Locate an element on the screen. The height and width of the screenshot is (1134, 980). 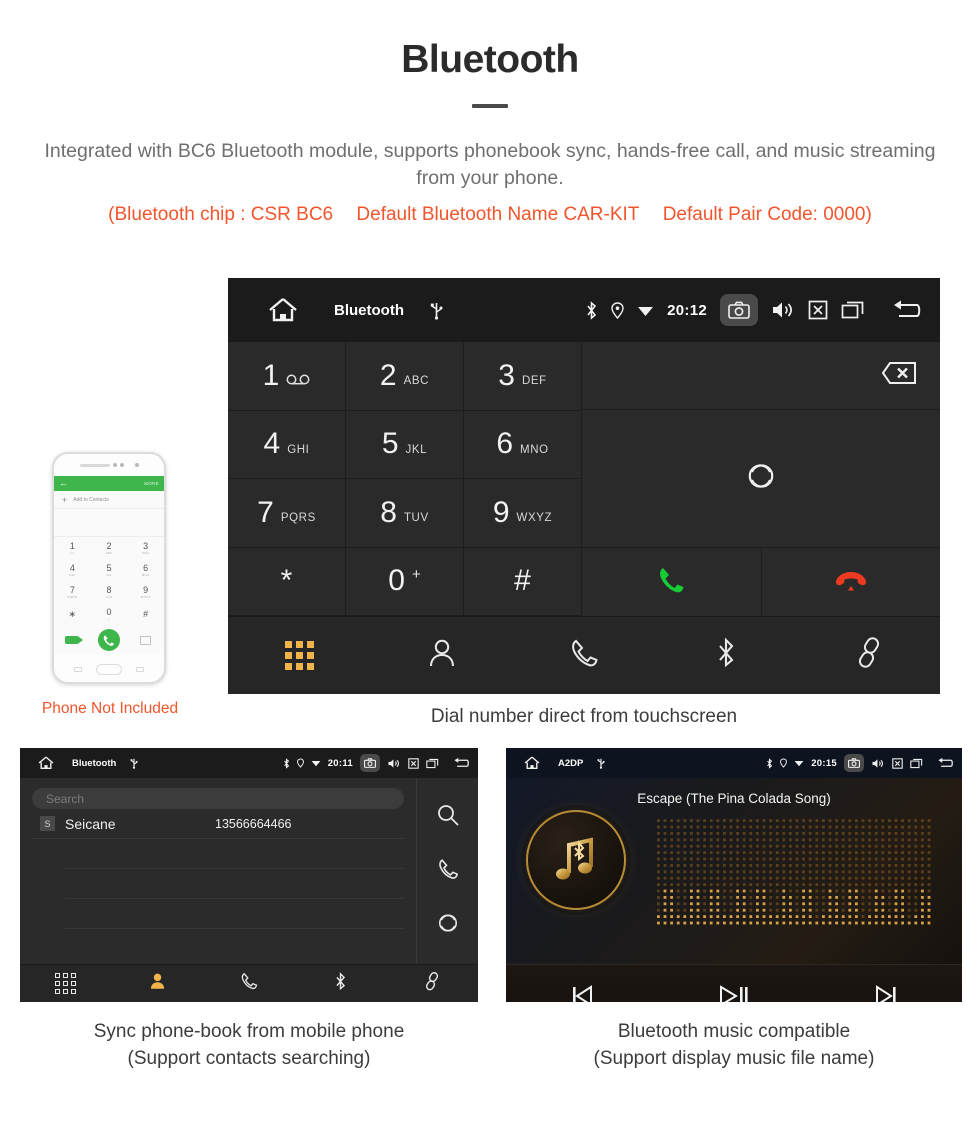
call-icon is located at coordinates (671, 582).